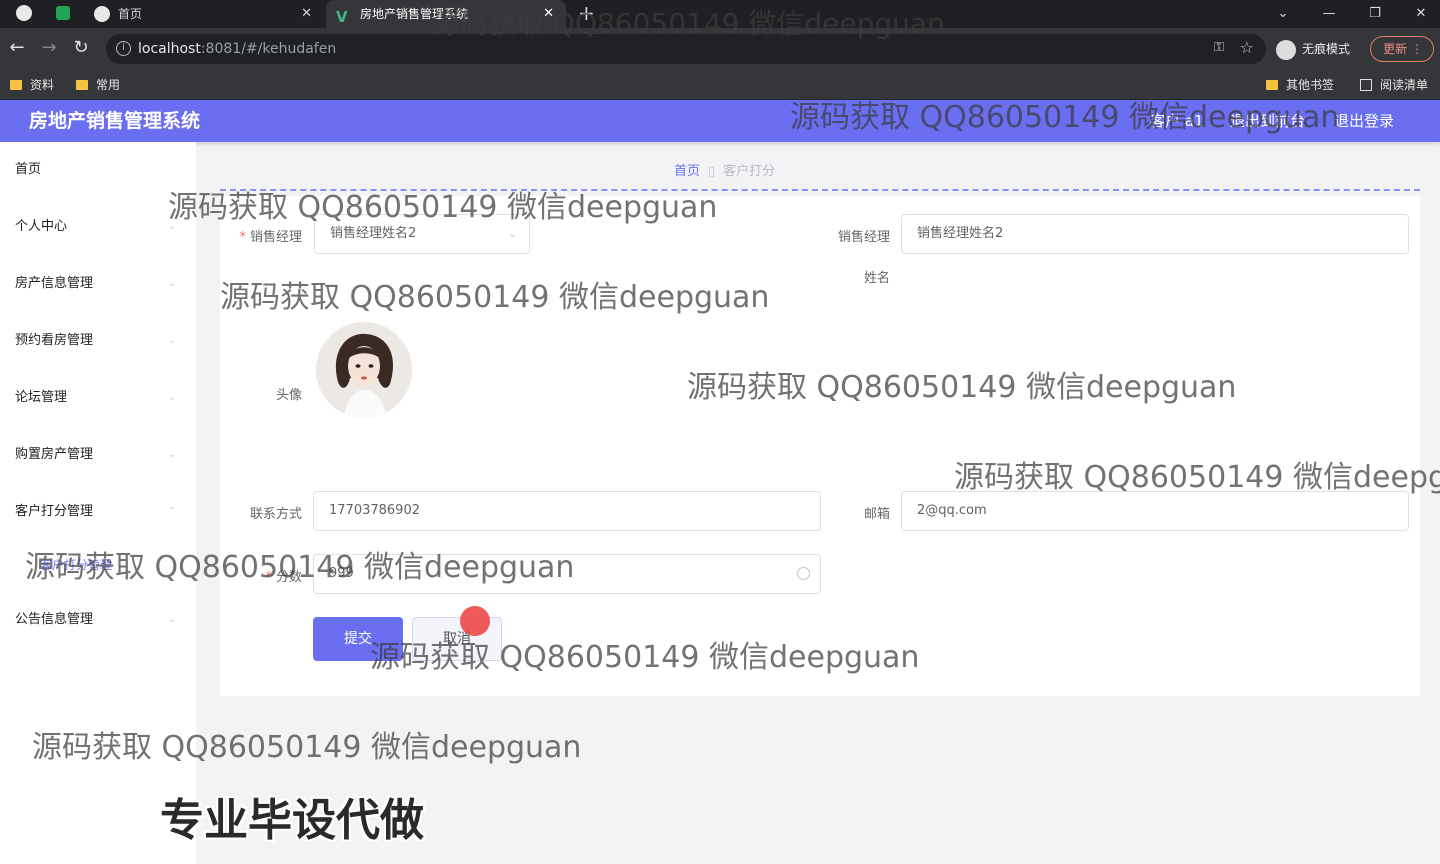 This screenshot has height=864, width=1440. I want to click on submit-button: 提交, so click(358, 639).